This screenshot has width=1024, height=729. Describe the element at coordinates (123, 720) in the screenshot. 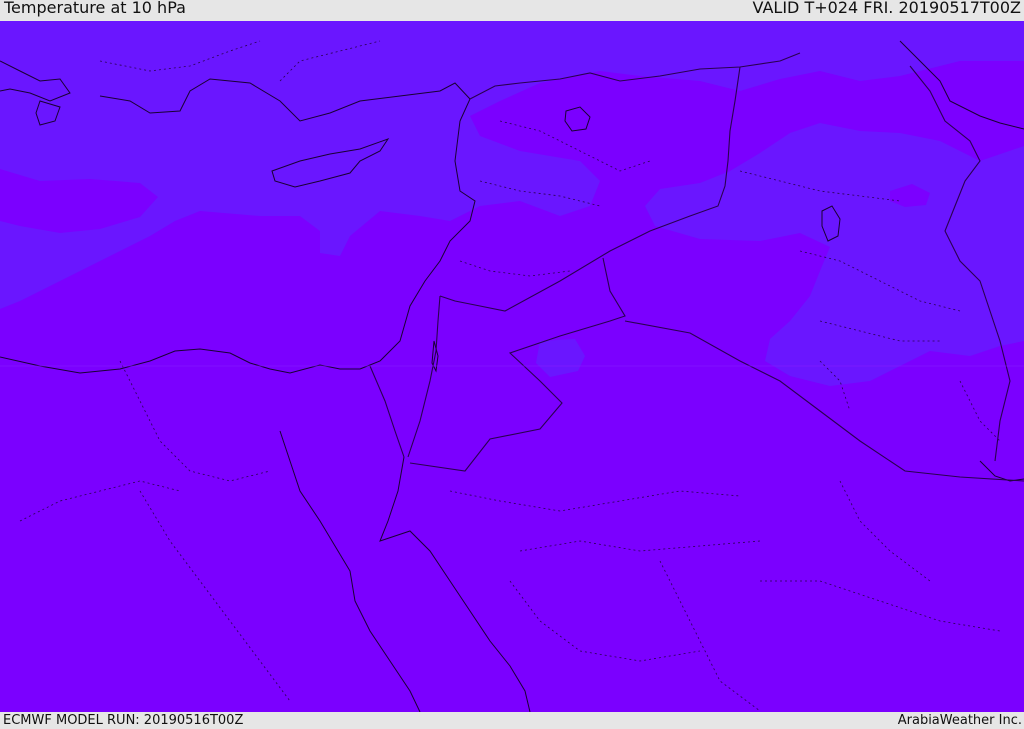

I see `model-run-label: ECMWF MODEL RUN: 20190516T00Z` at that location.